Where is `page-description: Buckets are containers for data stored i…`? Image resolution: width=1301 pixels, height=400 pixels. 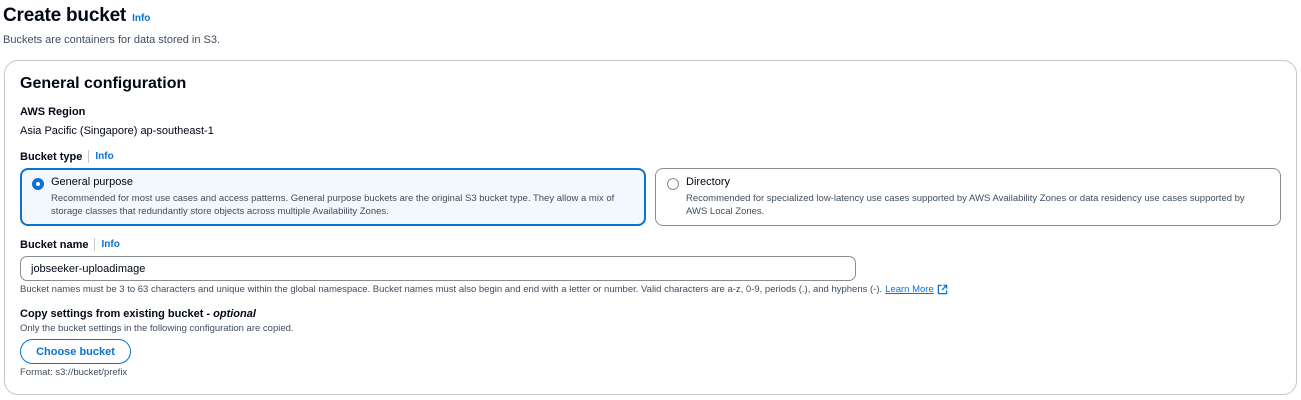
page-description: Buckets are containers for data stored i… is located at coordinates (112, 40).